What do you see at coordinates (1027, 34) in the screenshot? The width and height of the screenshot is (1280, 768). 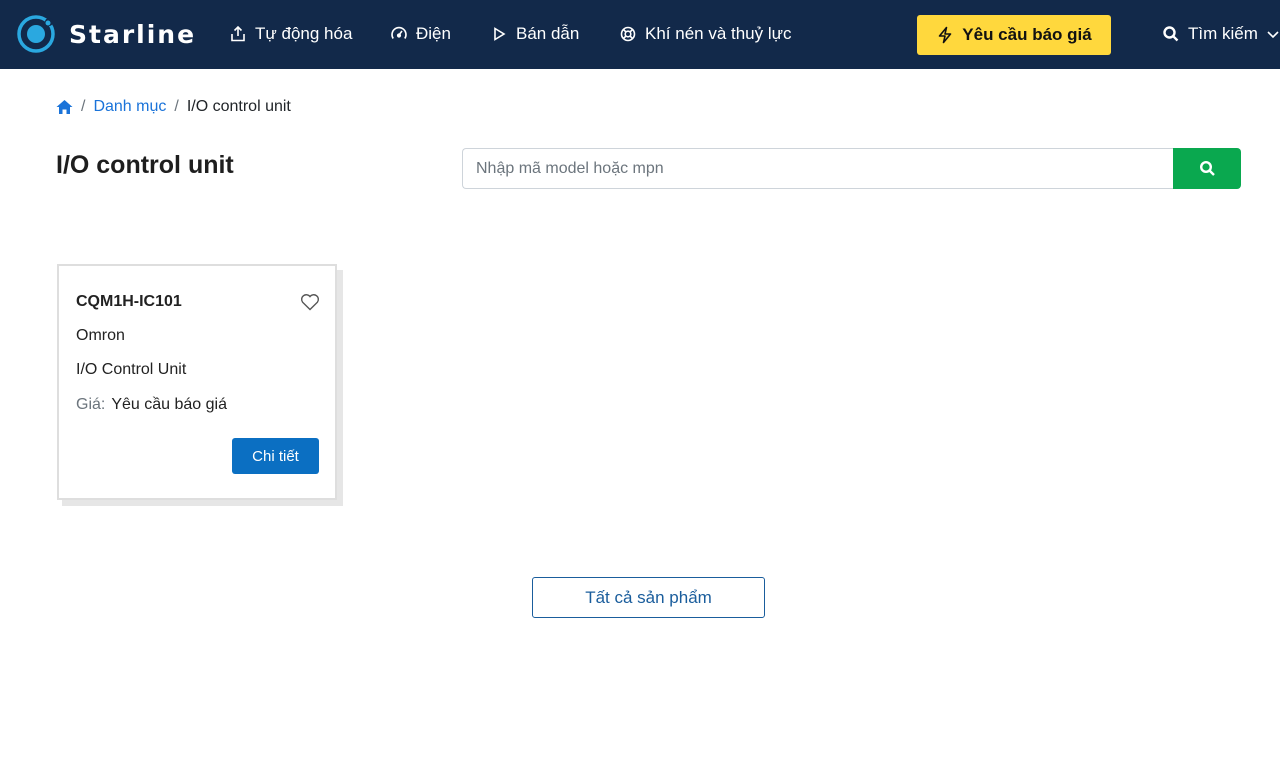 I see `request-quote-label: Yêu cầu báo giá` at bounding box center [1027, 34].